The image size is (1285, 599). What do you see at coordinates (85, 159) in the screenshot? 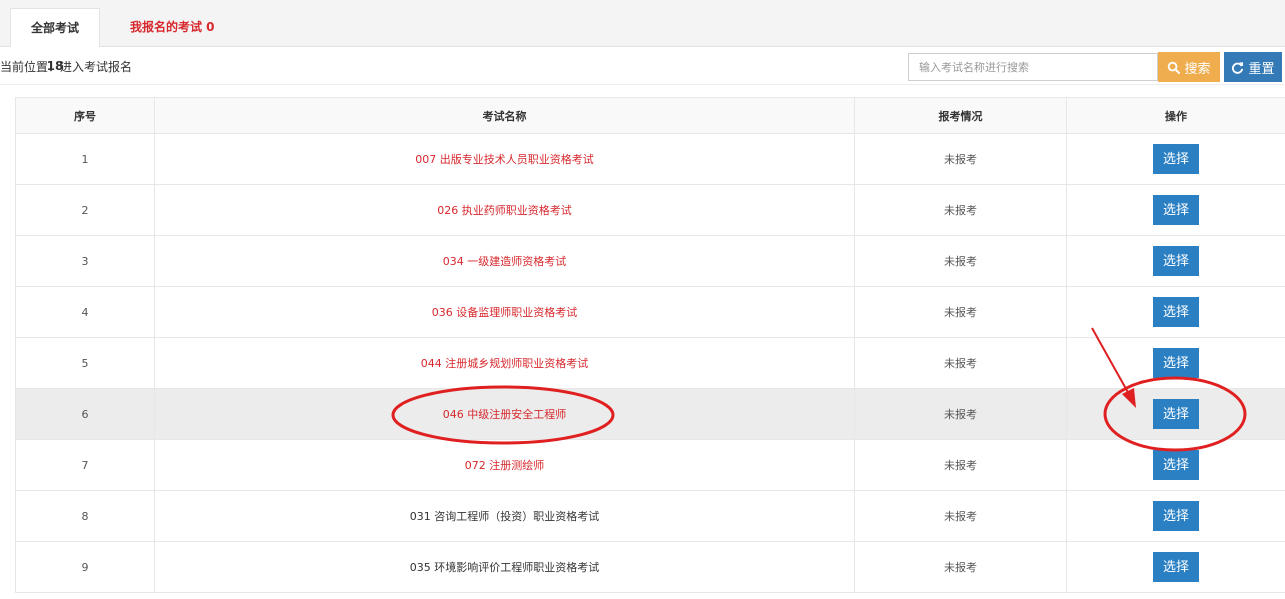
I see `row-no: 1` at bounding box center [85, 159].